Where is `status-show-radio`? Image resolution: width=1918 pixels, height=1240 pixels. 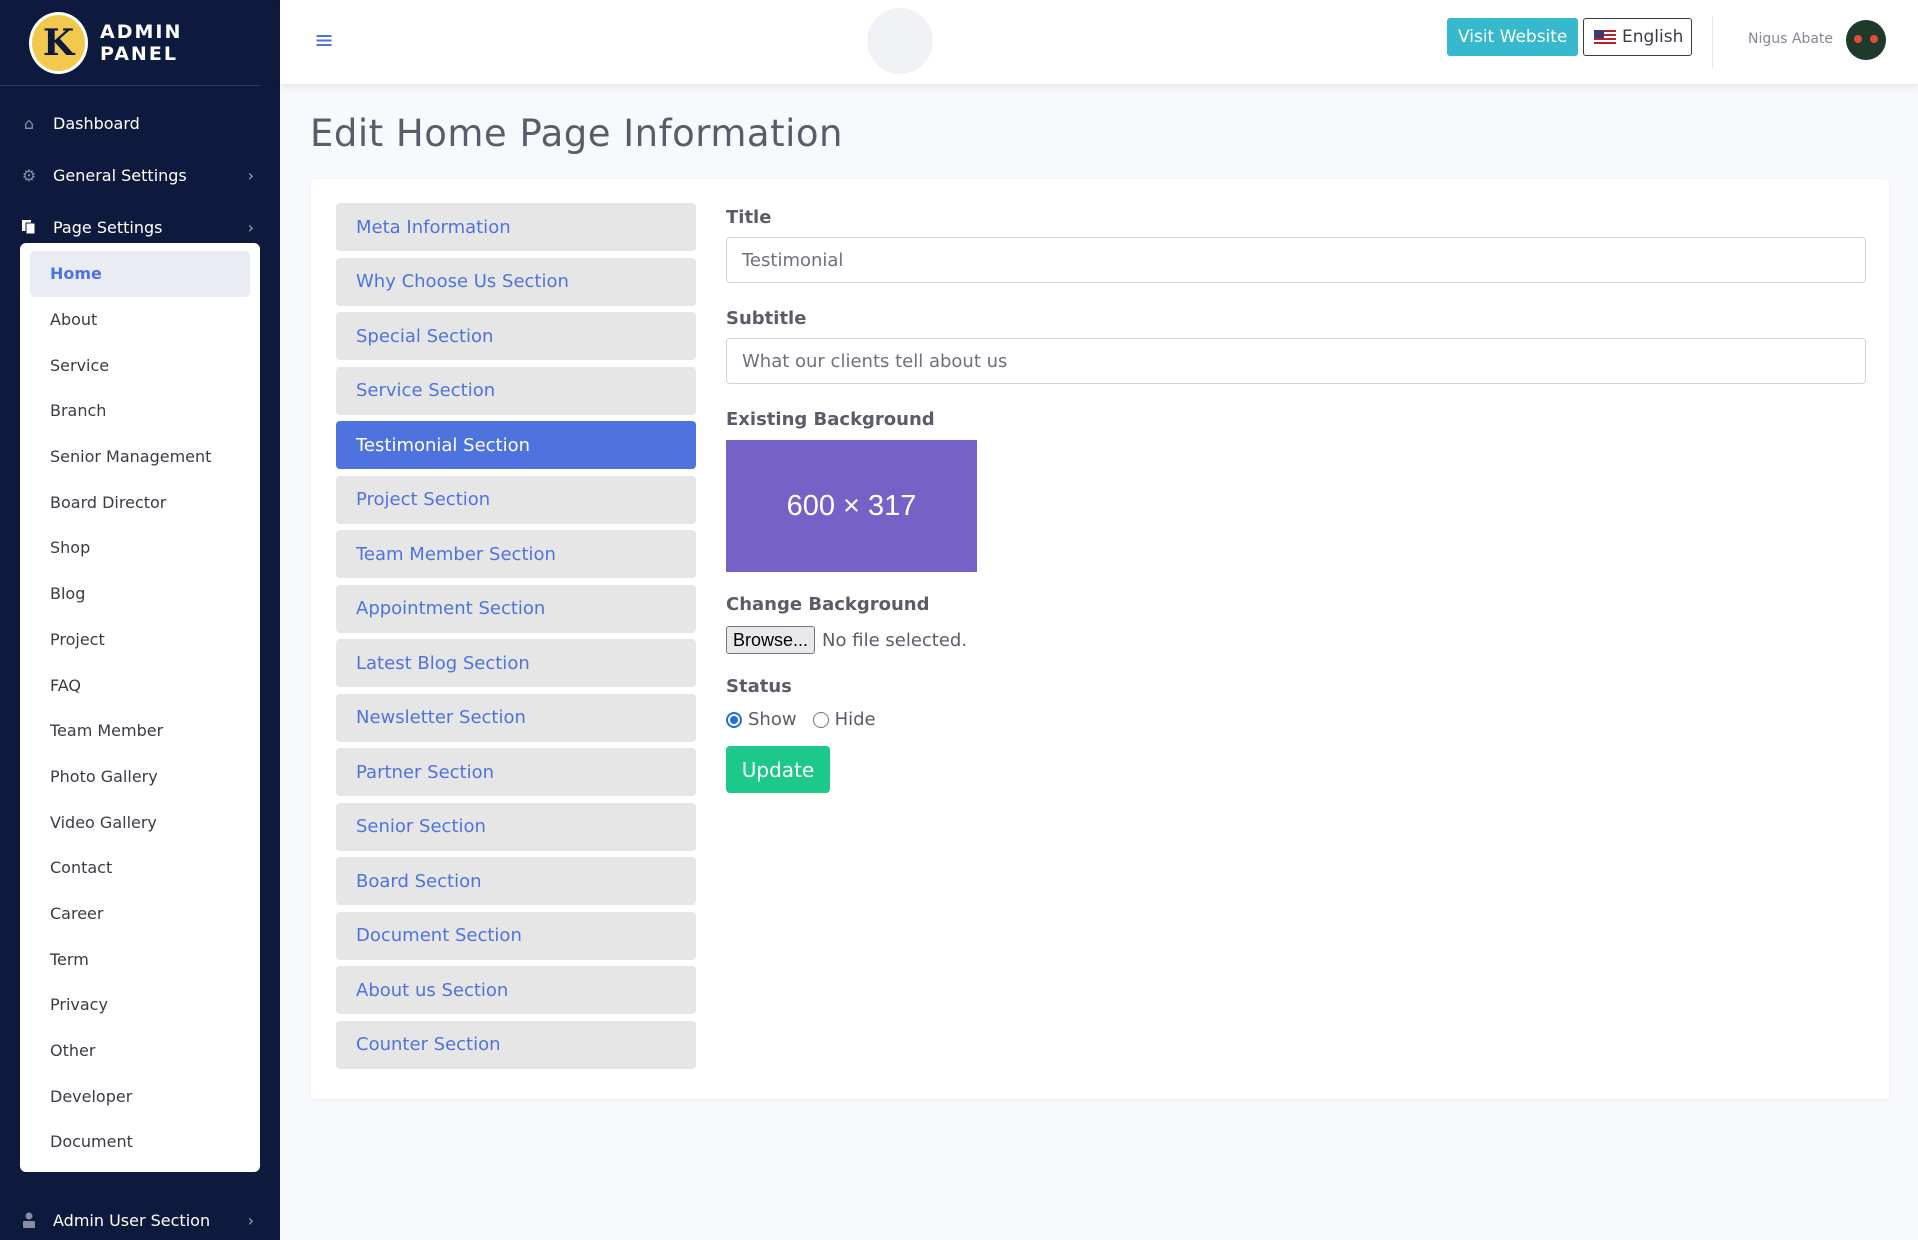
status-show-radio is located at coordinates (734, 719).